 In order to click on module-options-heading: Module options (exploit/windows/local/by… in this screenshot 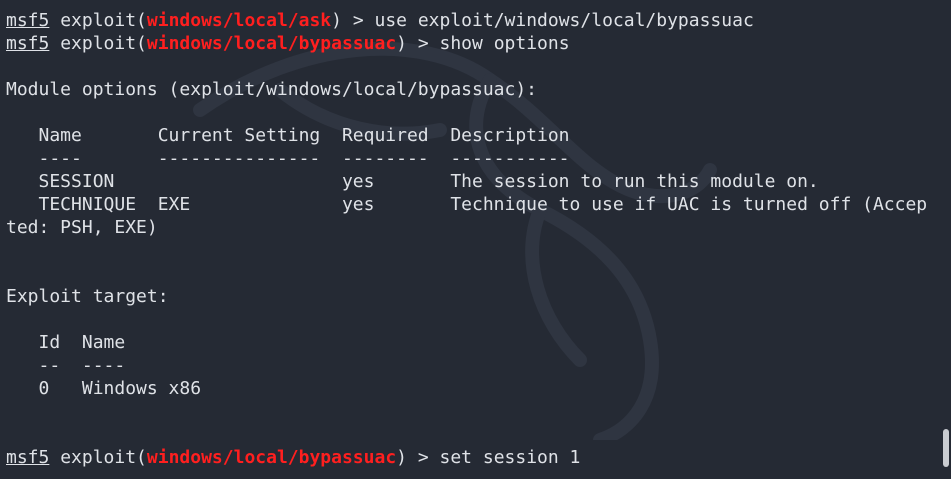, I will do `click(272, 89)`.